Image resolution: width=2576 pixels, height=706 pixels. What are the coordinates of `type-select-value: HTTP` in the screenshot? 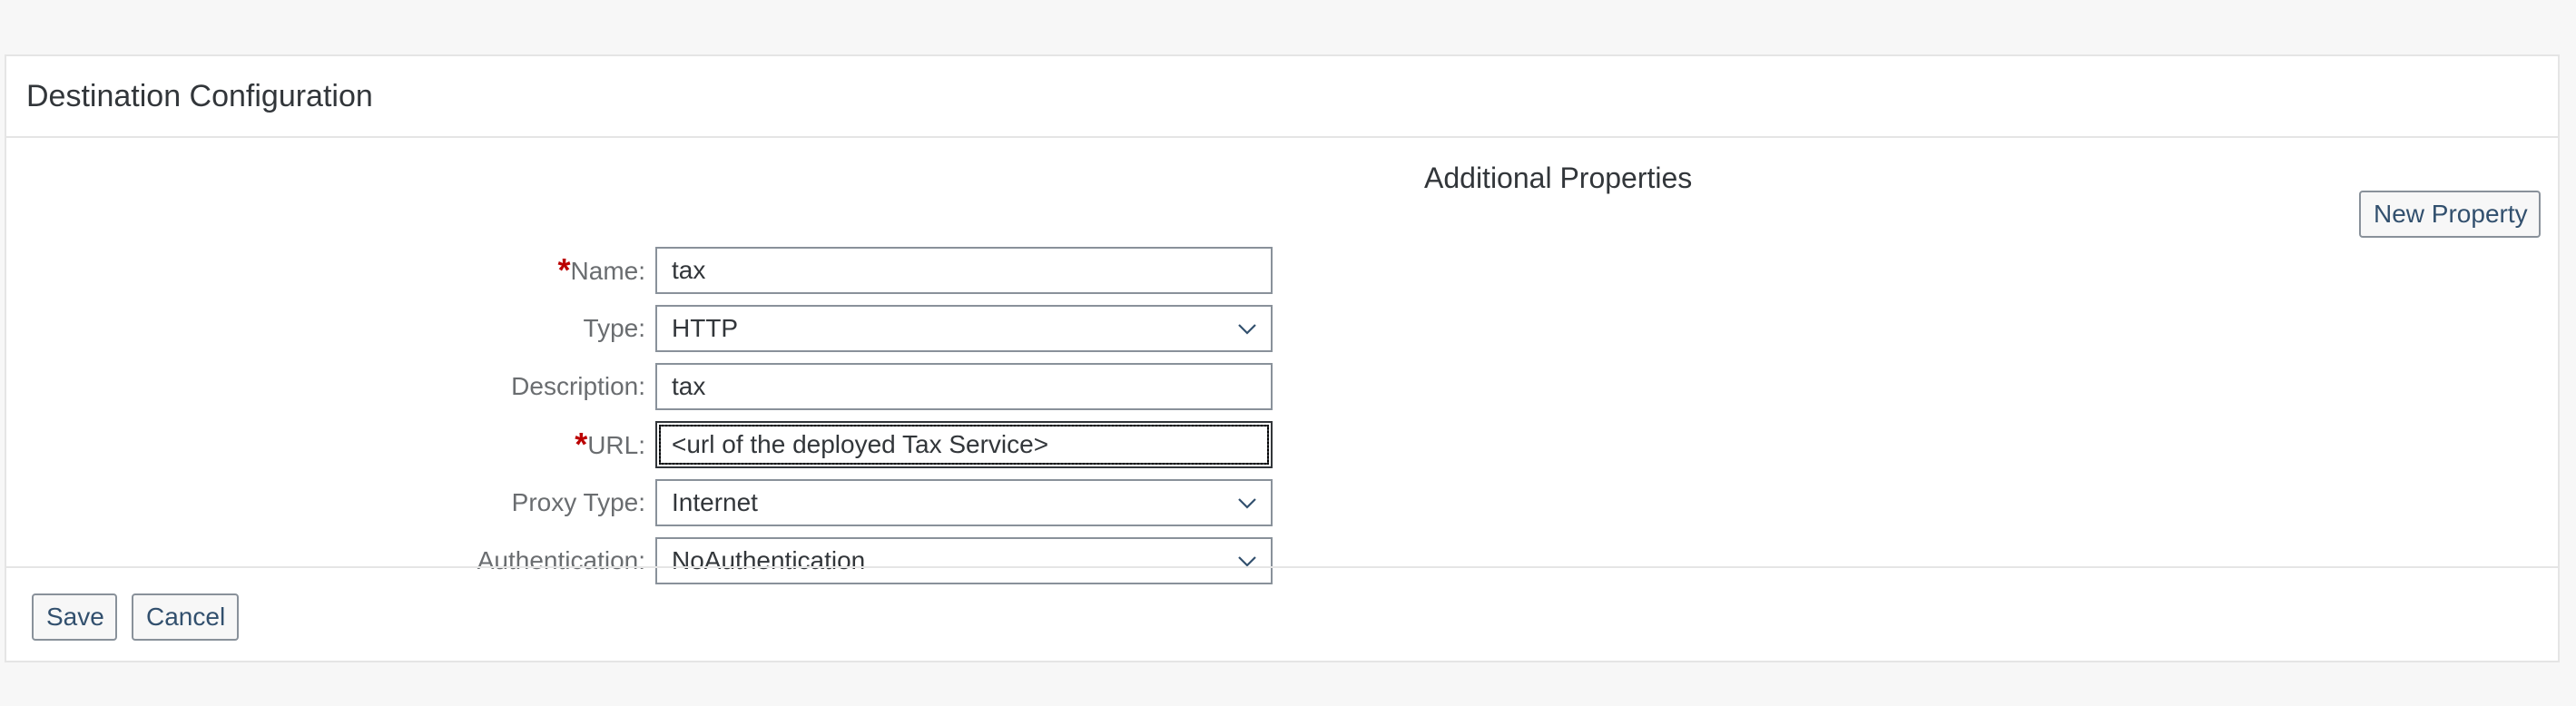 It's located at (705, 328).